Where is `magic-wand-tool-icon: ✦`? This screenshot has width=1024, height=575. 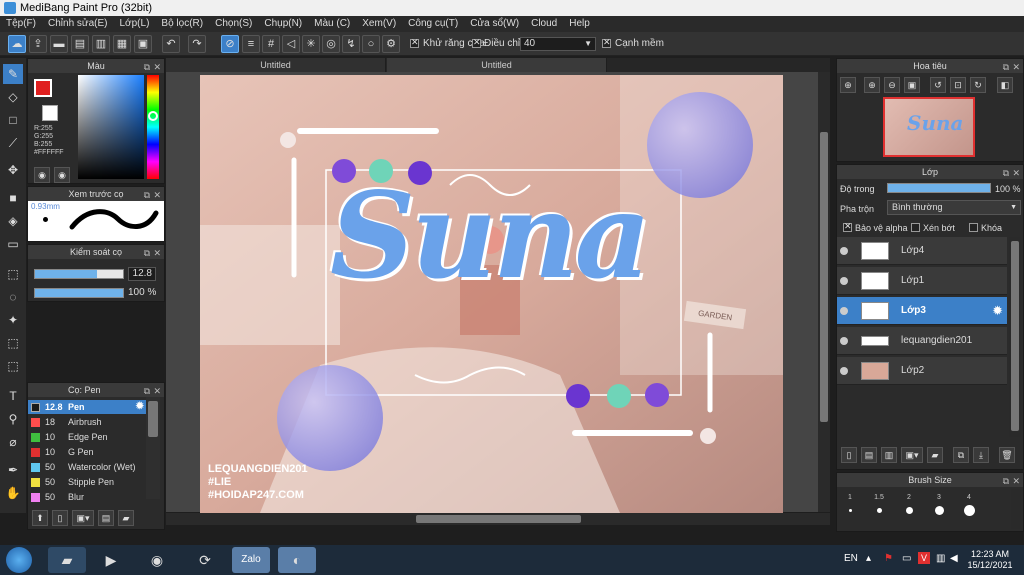 magic-wand-tool-icon: ✦ is located at coordinates (13, 320).